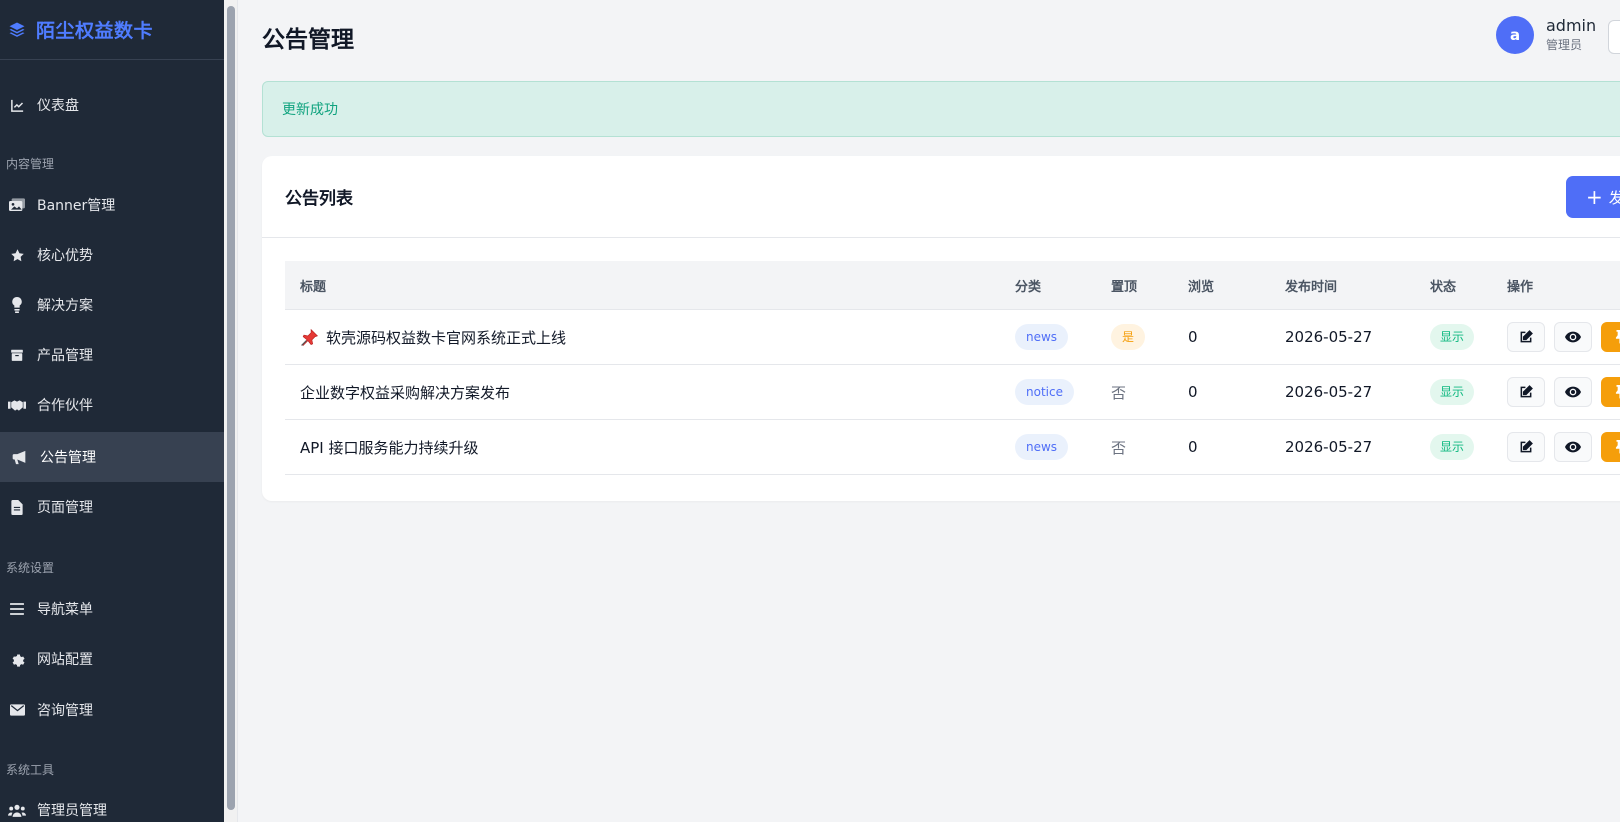 This screenshot has height=822, width=1620. What do you see at coordinates (952, 285) in the screenshot?
I see `table-header: 标题 分类 置顶 浏览 发布时间 状态 操作` at bounding box center [952, 285].